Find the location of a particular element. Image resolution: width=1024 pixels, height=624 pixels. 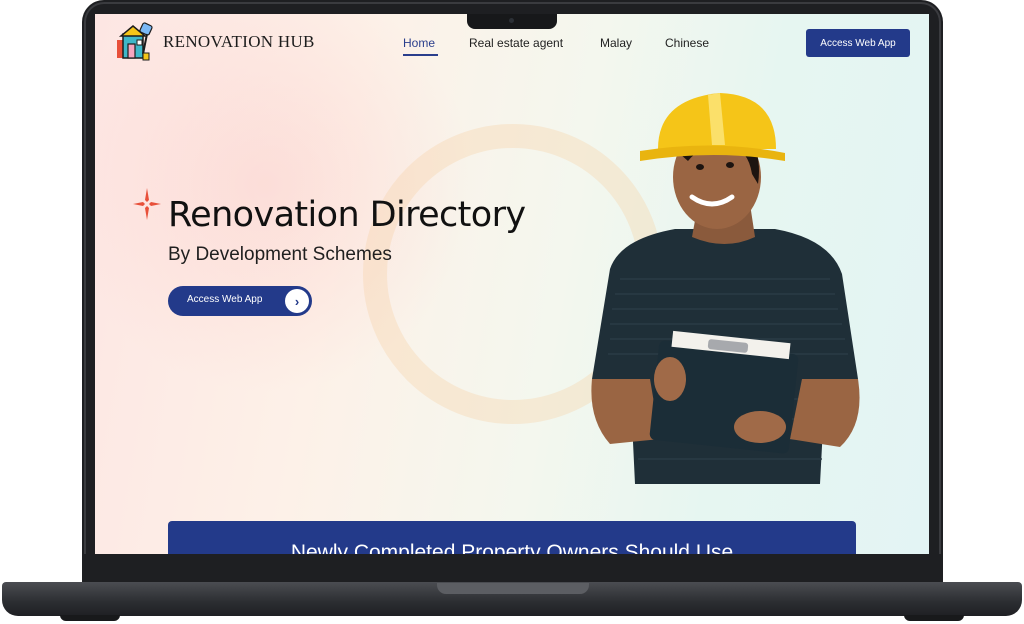

nav-item-chinese: Chinese is located at coordinates (687, 43).